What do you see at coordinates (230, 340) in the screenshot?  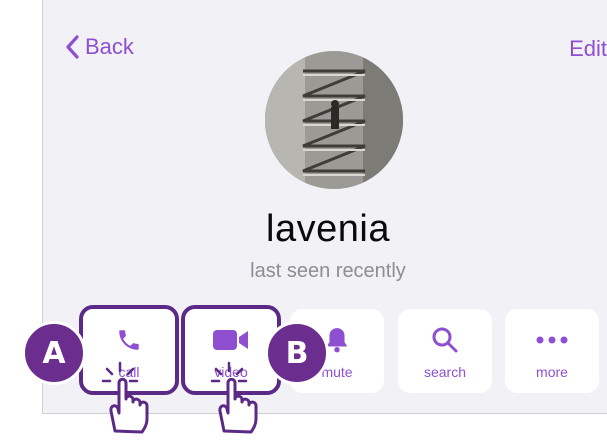 I see `video-camera-icon` at bounding box center [230, 340].